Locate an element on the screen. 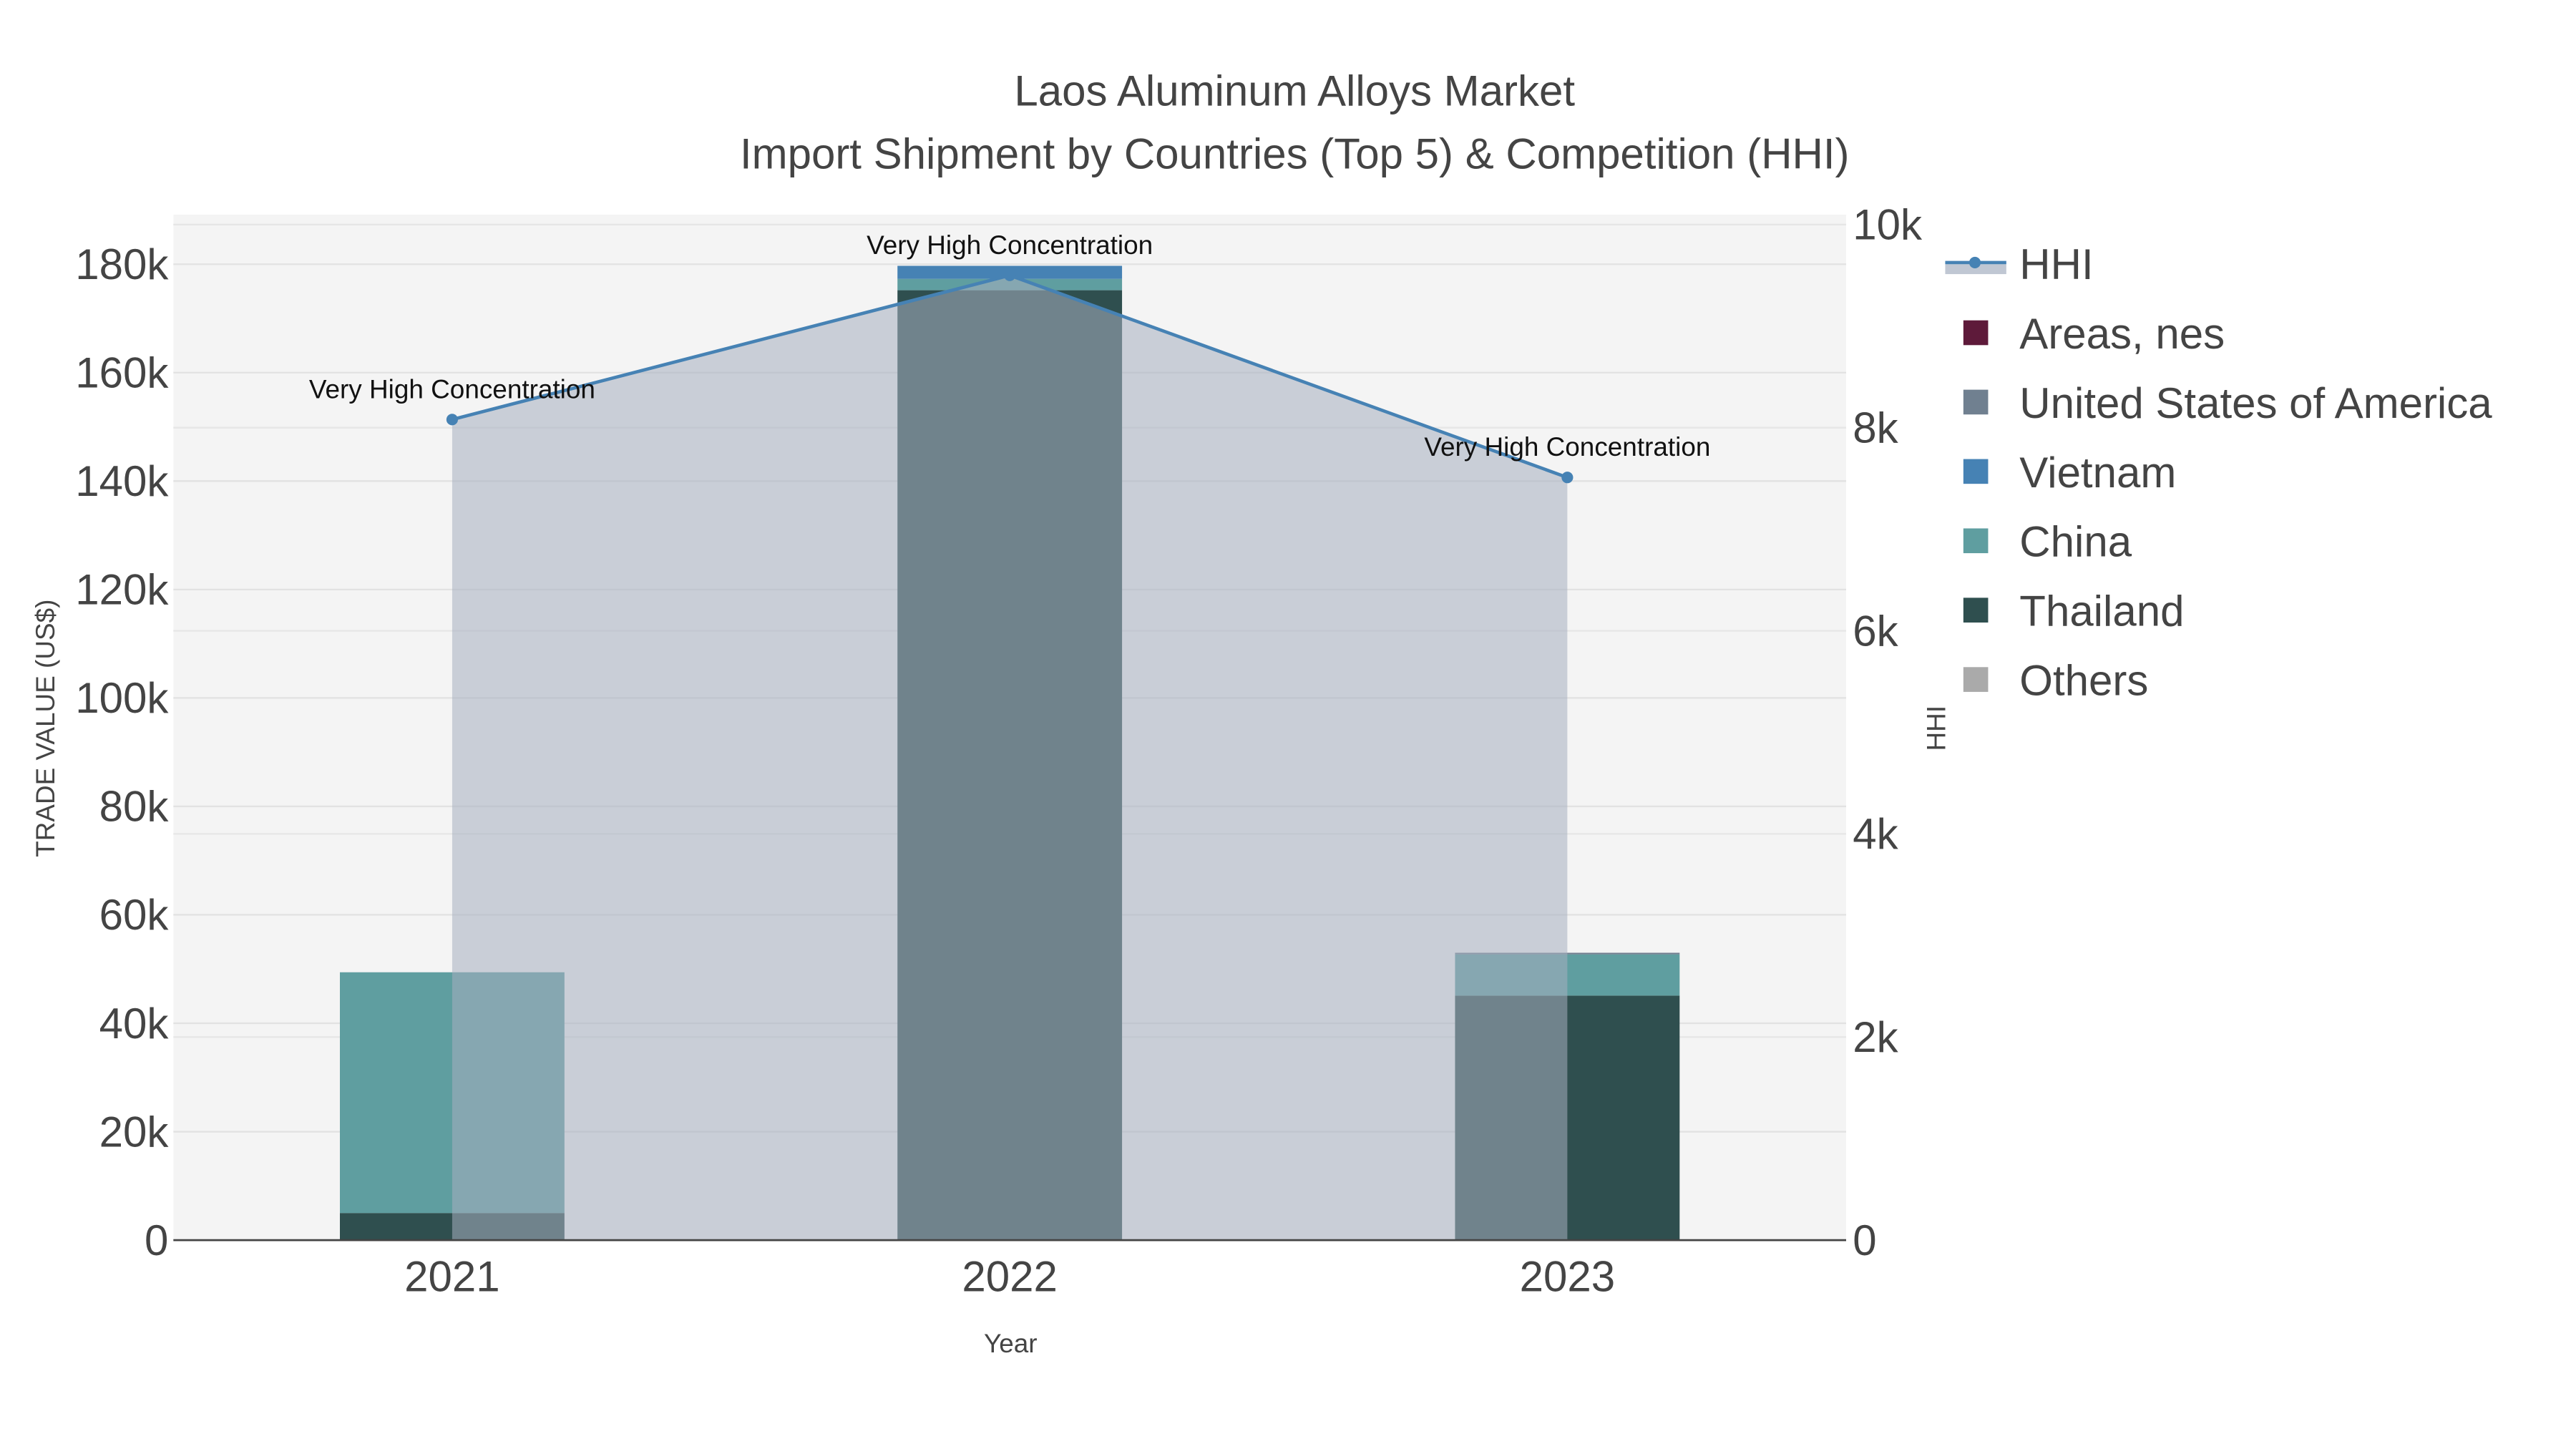 The height and width of the screenshot is (1449, 2576). y-tick-label: 180k is located at coordinates (122, 264).